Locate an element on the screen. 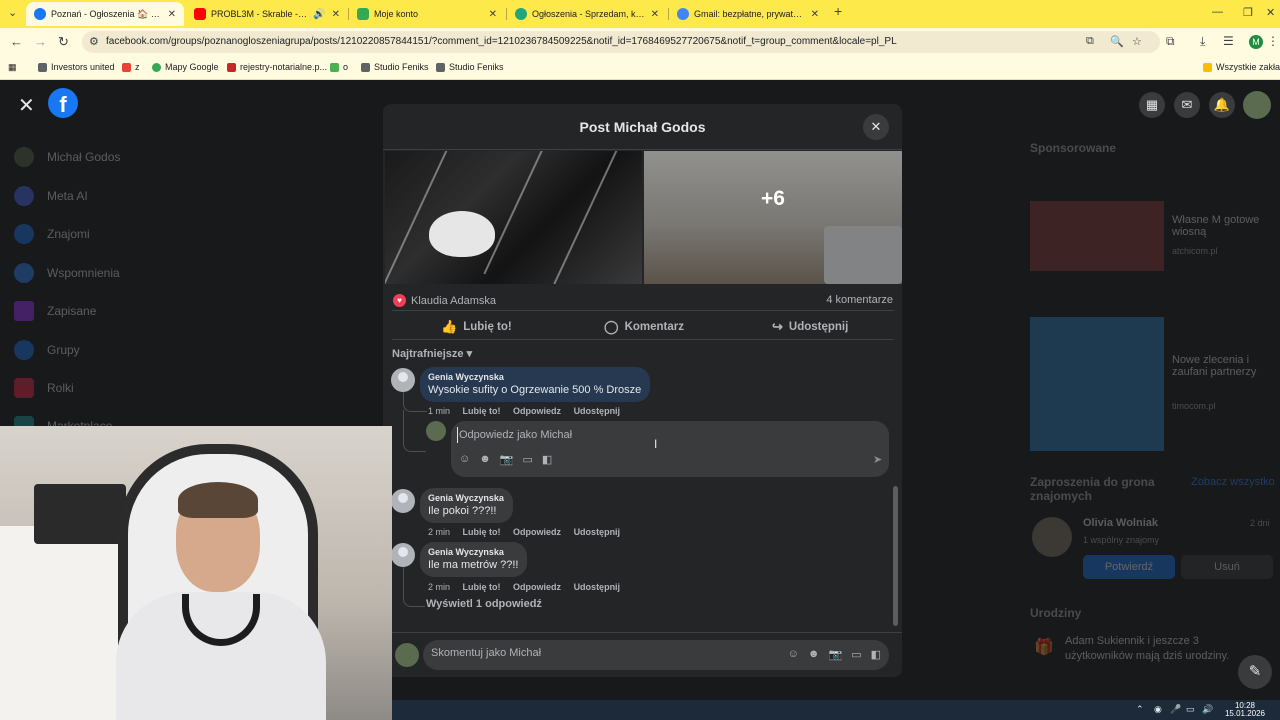  post-photo-livingroom: +6 is located at coordinates (773, 217).